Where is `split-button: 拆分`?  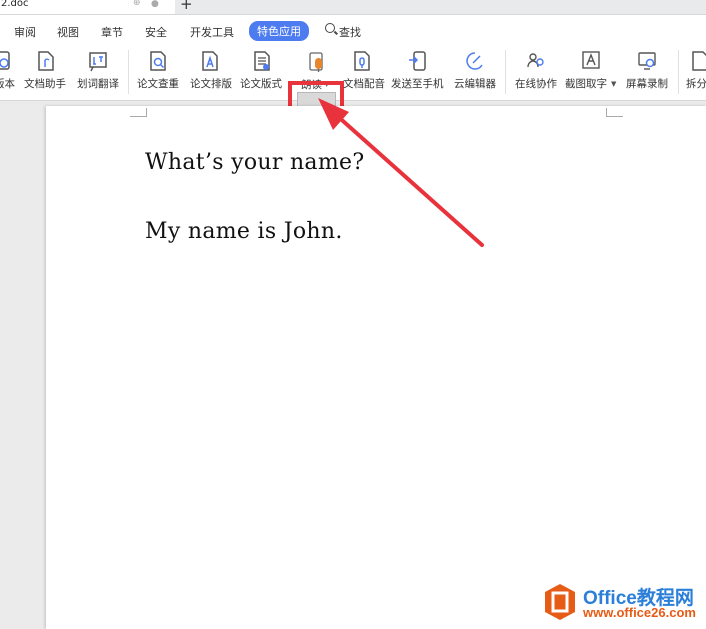 split-button: 拆分 is located at coordinates (695, 71).